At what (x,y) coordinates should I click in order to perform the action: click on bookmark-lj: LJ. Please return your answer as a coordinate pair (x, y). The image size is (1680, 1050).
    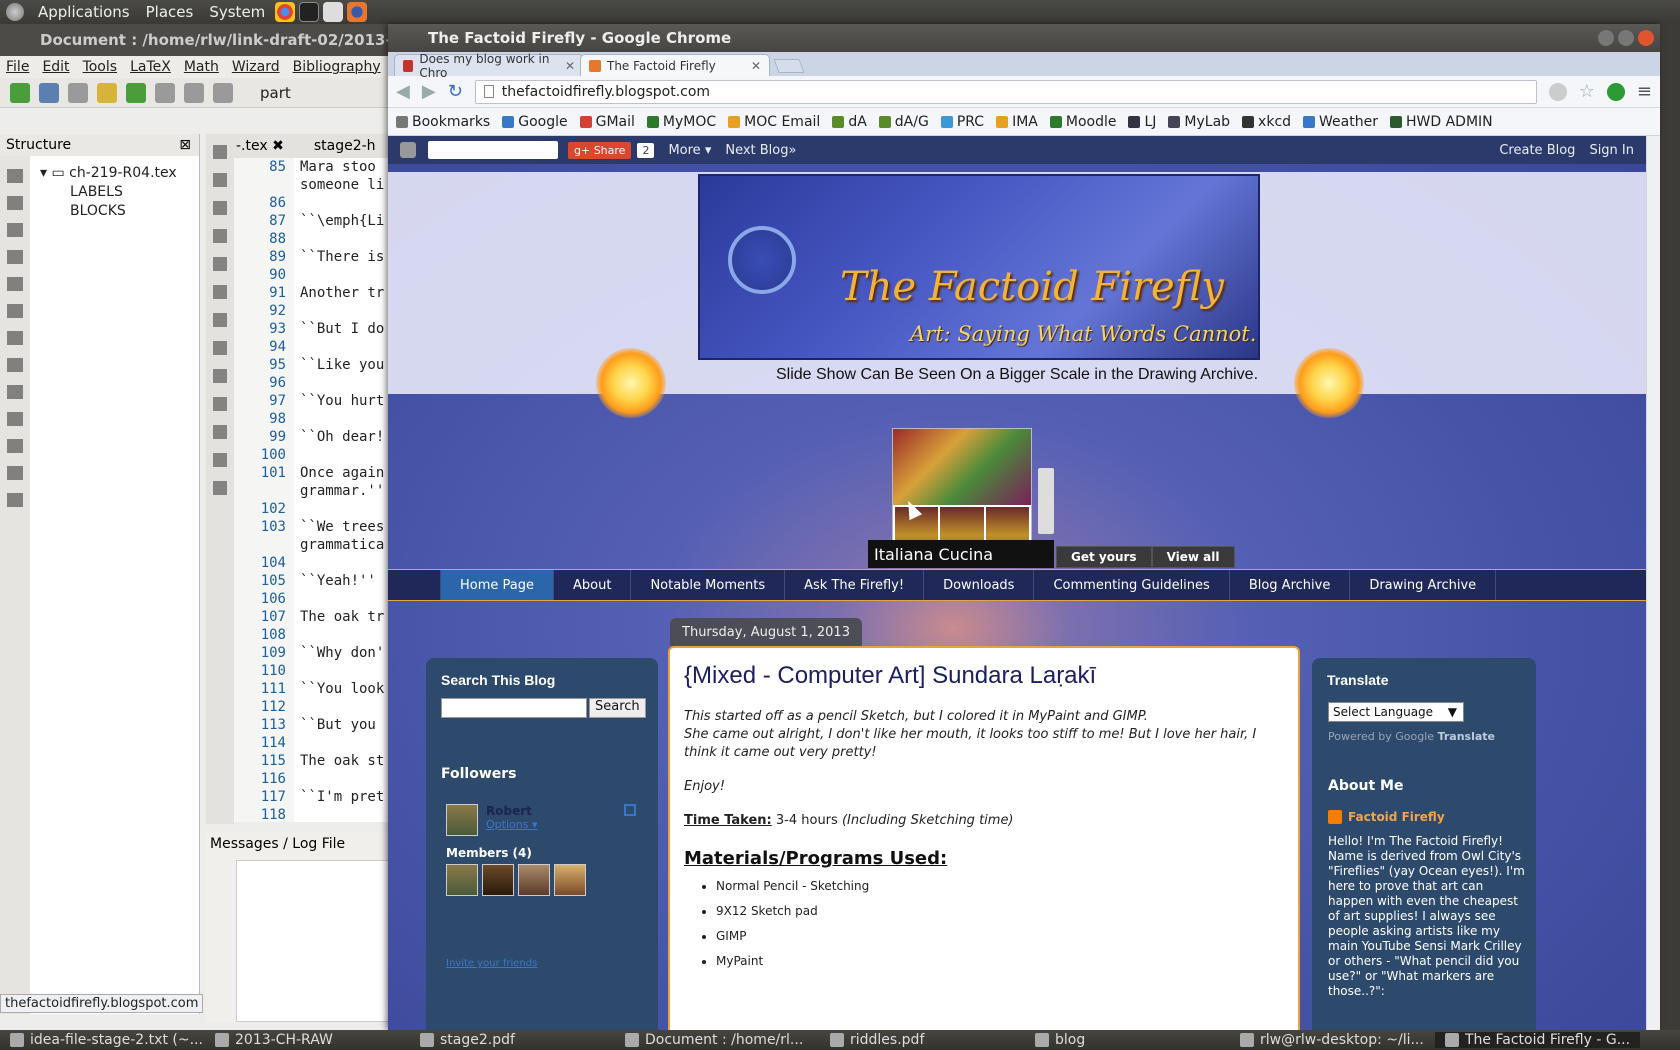
    Looking at the image, I should click on (1142, 122).